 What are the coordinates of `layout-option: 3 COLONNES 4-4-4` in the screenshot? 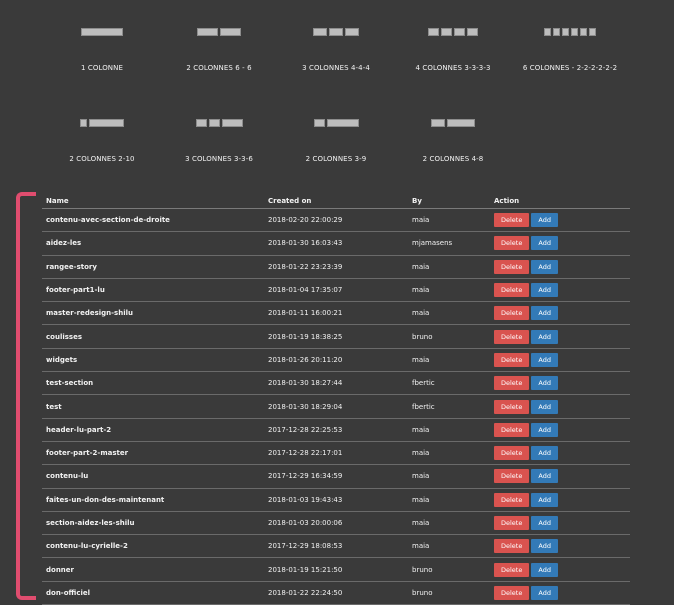 It's located at (336, 50).